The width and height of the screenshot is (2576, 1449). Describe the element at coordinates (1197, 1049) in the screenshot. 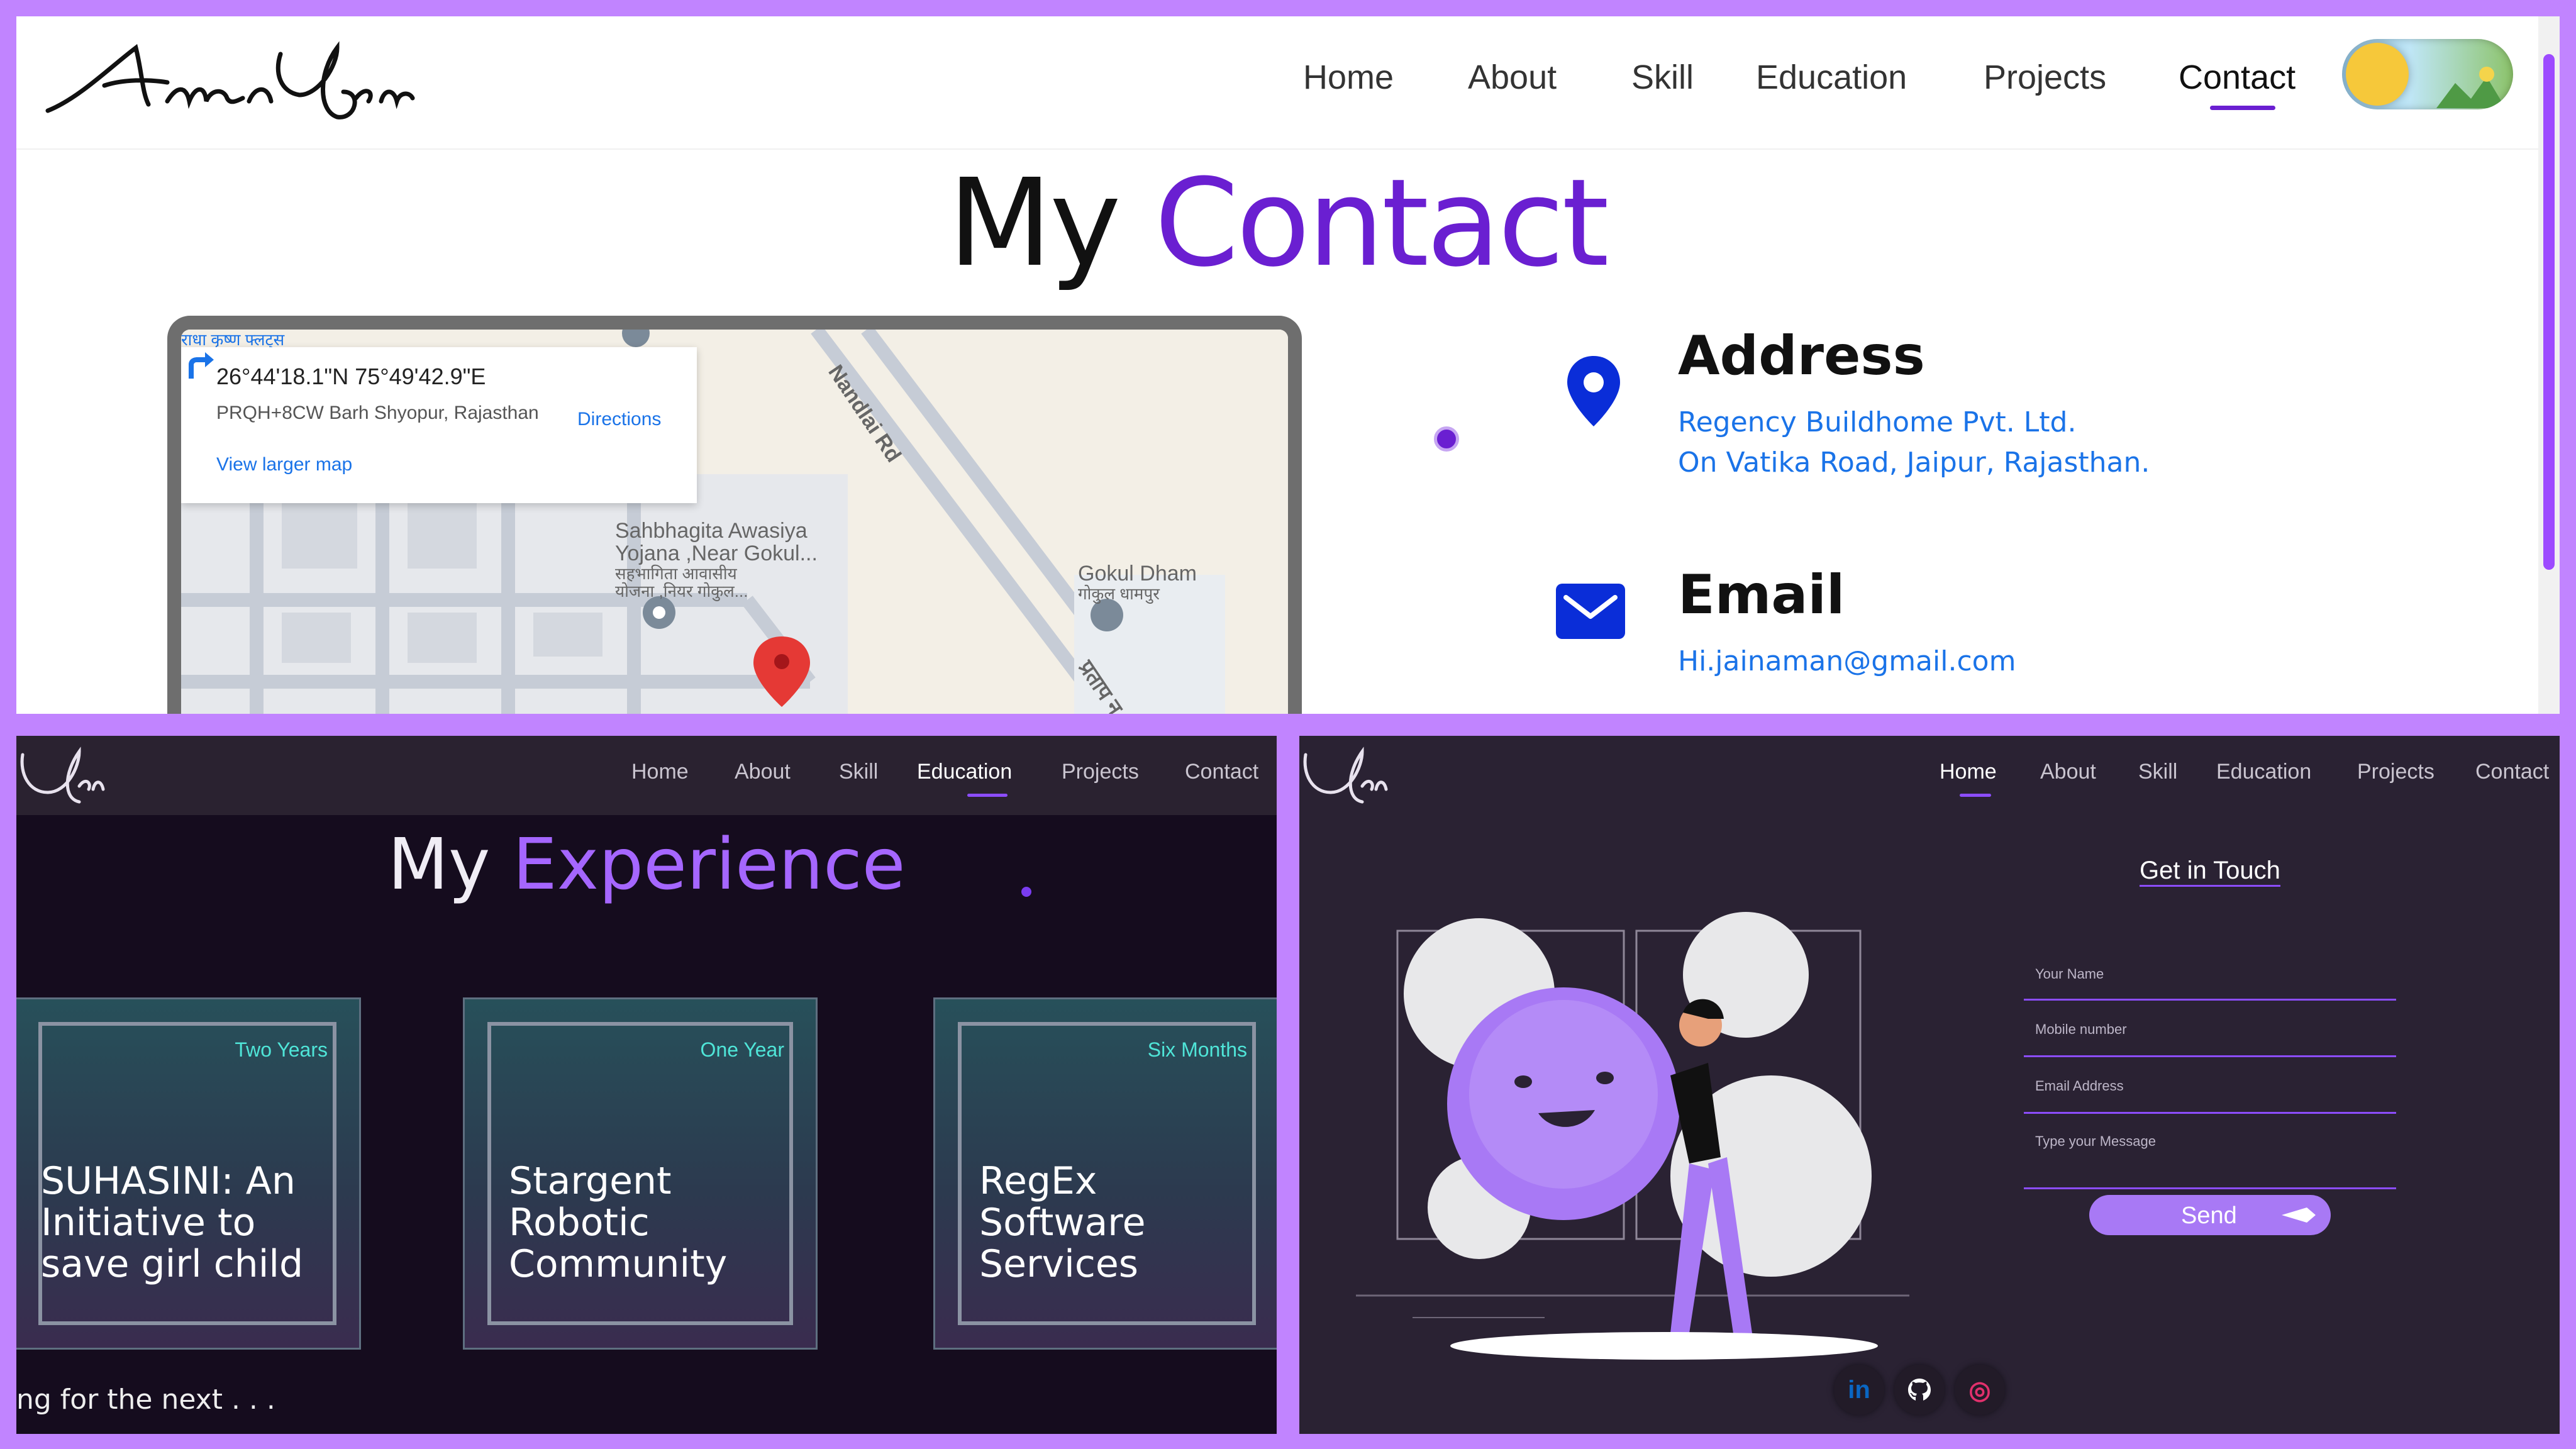

I see `card-duration: Six Months` at that location.